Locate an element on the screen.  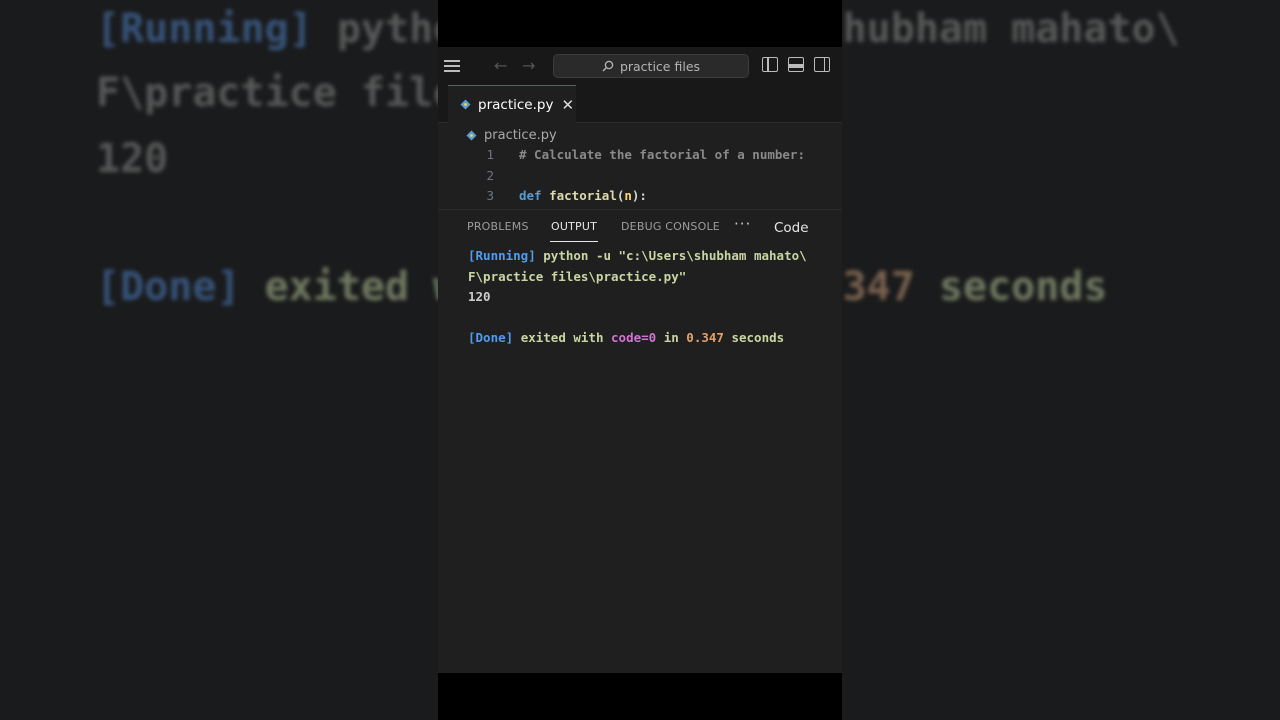
tab-debug-console: DEBUG CONSOLE is located at coordinates (670, 226).